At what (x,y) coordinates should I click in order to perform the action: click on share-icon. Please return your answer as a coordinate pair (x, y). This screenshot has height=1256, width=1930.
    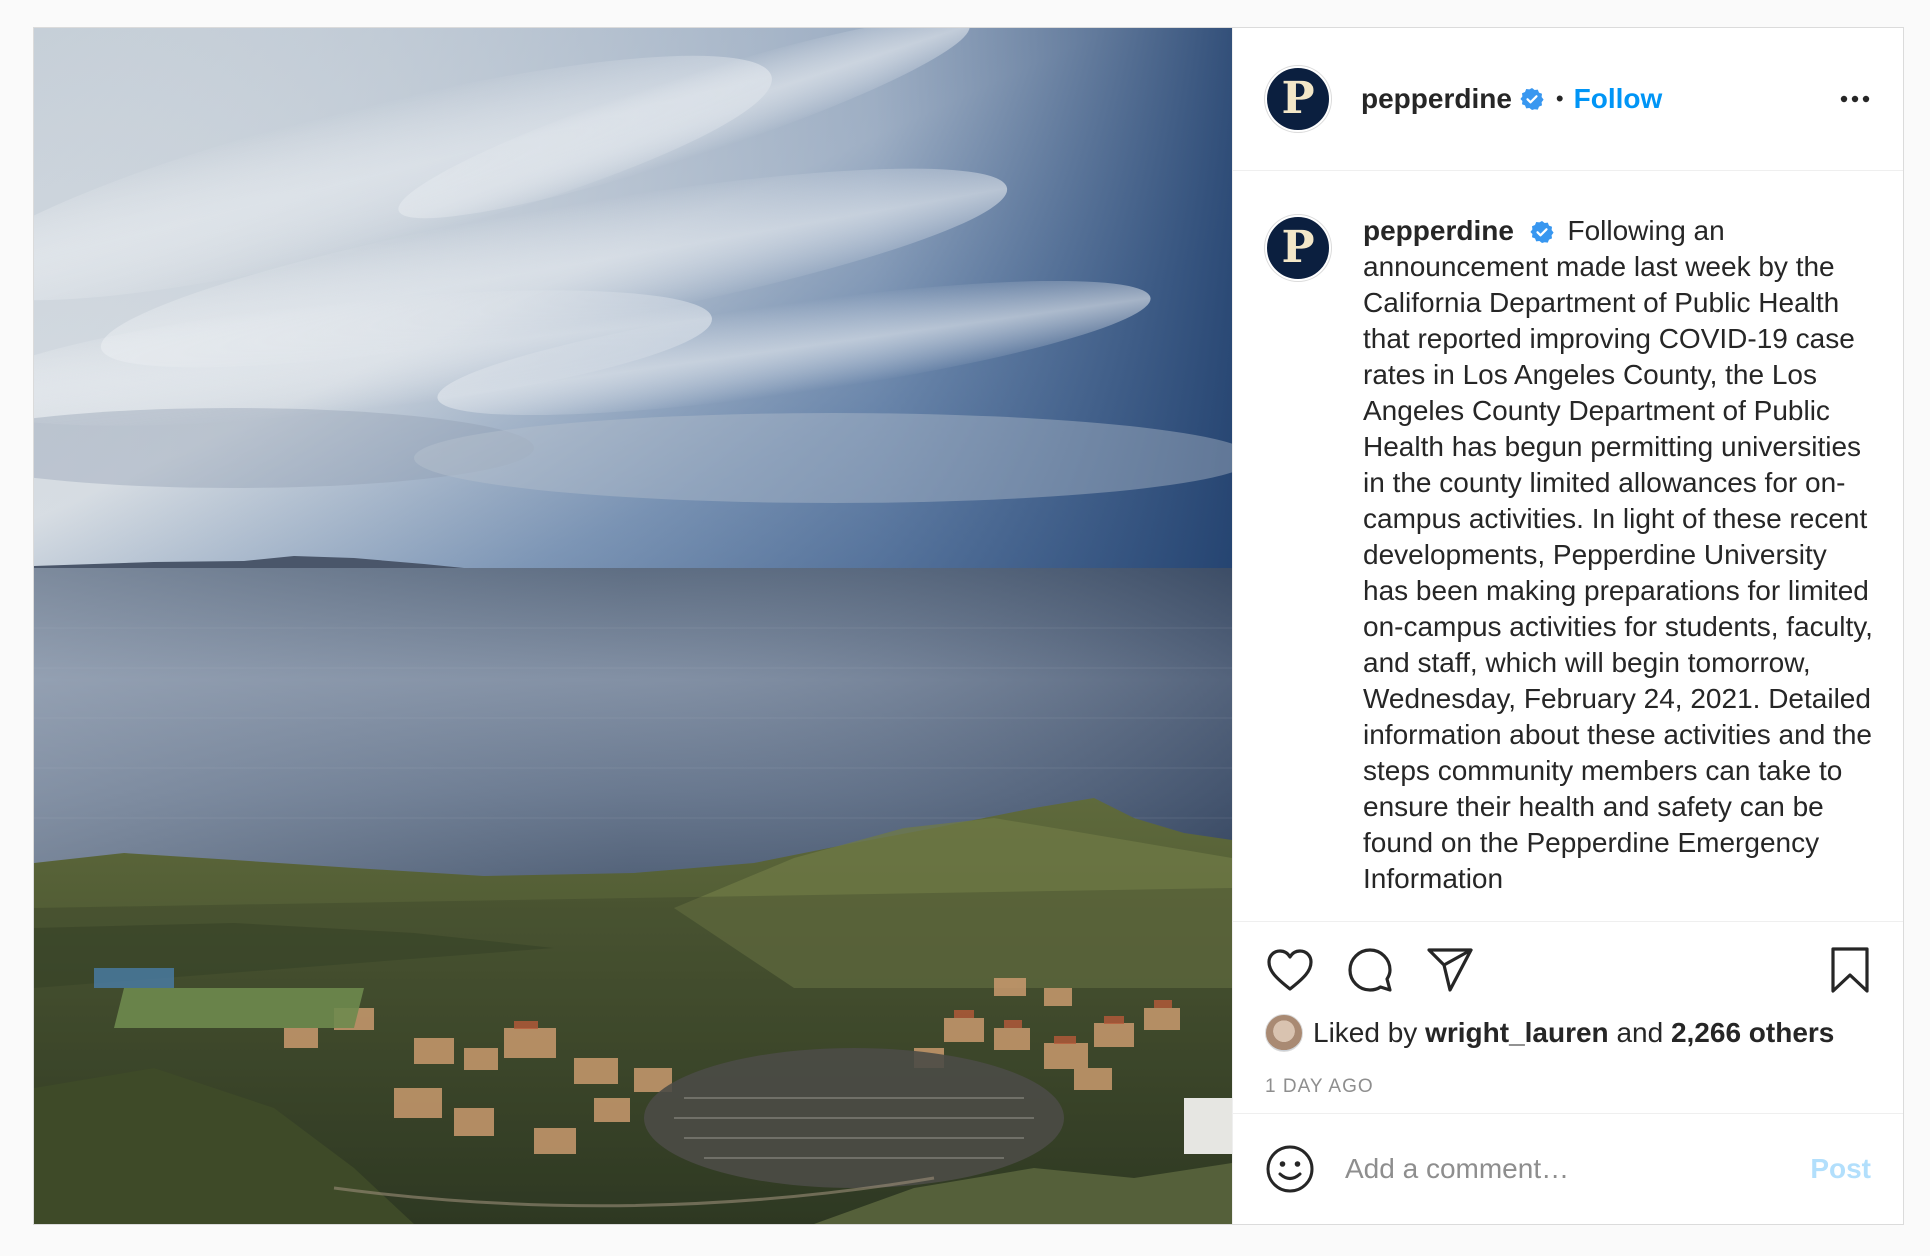
    Looking at the image, I should click on (1450, 970).